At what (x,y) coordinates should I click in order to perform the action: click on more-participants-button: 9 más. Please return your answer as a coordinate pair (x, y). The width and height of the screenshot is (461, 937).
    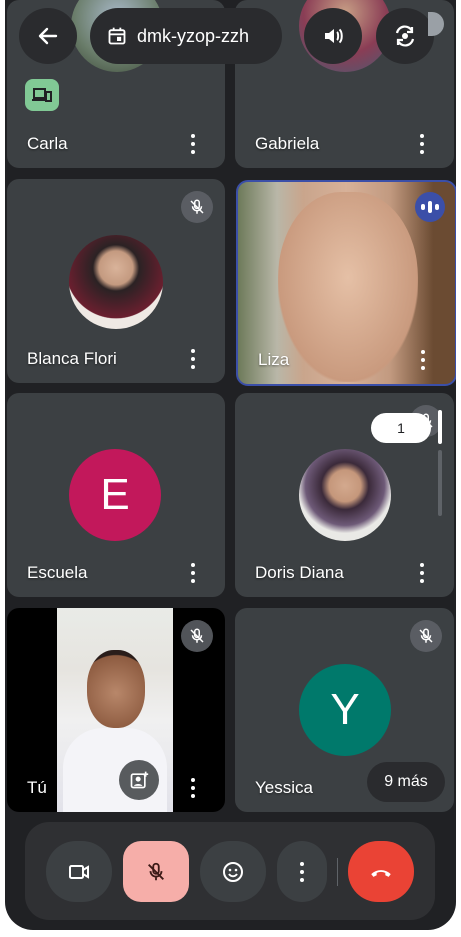
    Looking at the image, I should click on (406, 782).